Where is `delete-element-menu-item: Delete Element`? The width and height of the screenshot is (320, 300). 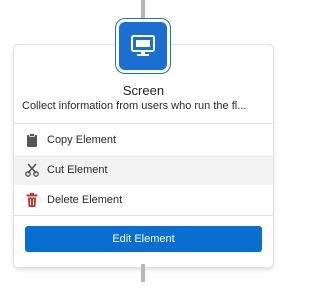 delete-element-menu-item: Delete Element is located at coordinates (143, 200).